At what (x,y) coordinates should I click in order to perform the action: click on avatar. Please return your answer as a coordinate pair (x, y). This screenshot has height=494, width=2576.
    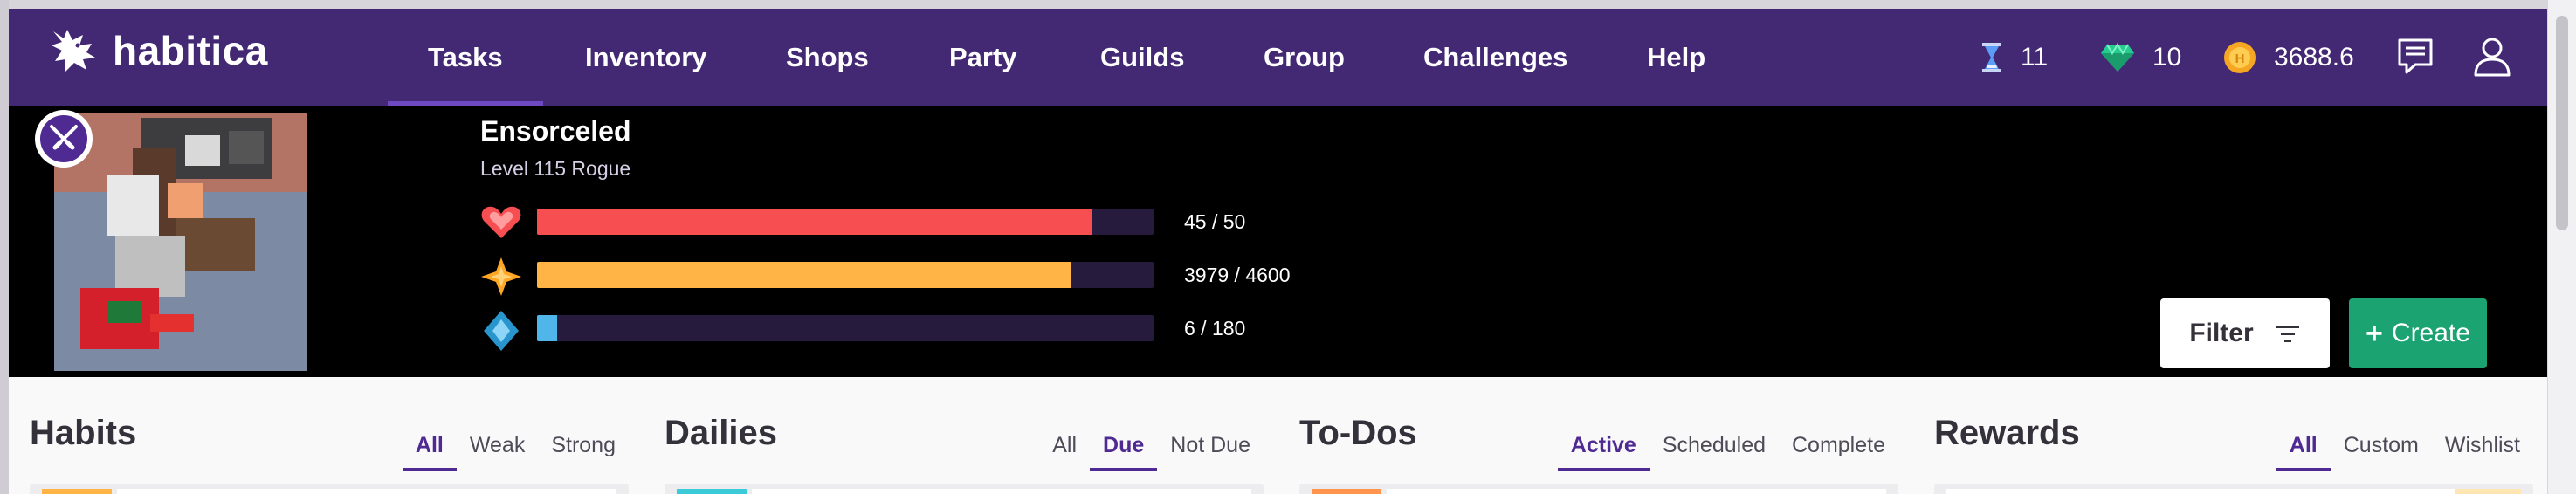
    Looking at the image, I should click on (180, 242).